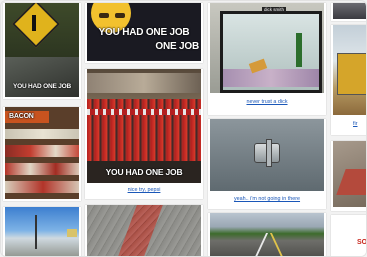 This screenshot has width=367, height=257. I want to click on card-aquarium: dick smith never trust a dick, so click(267, 59).